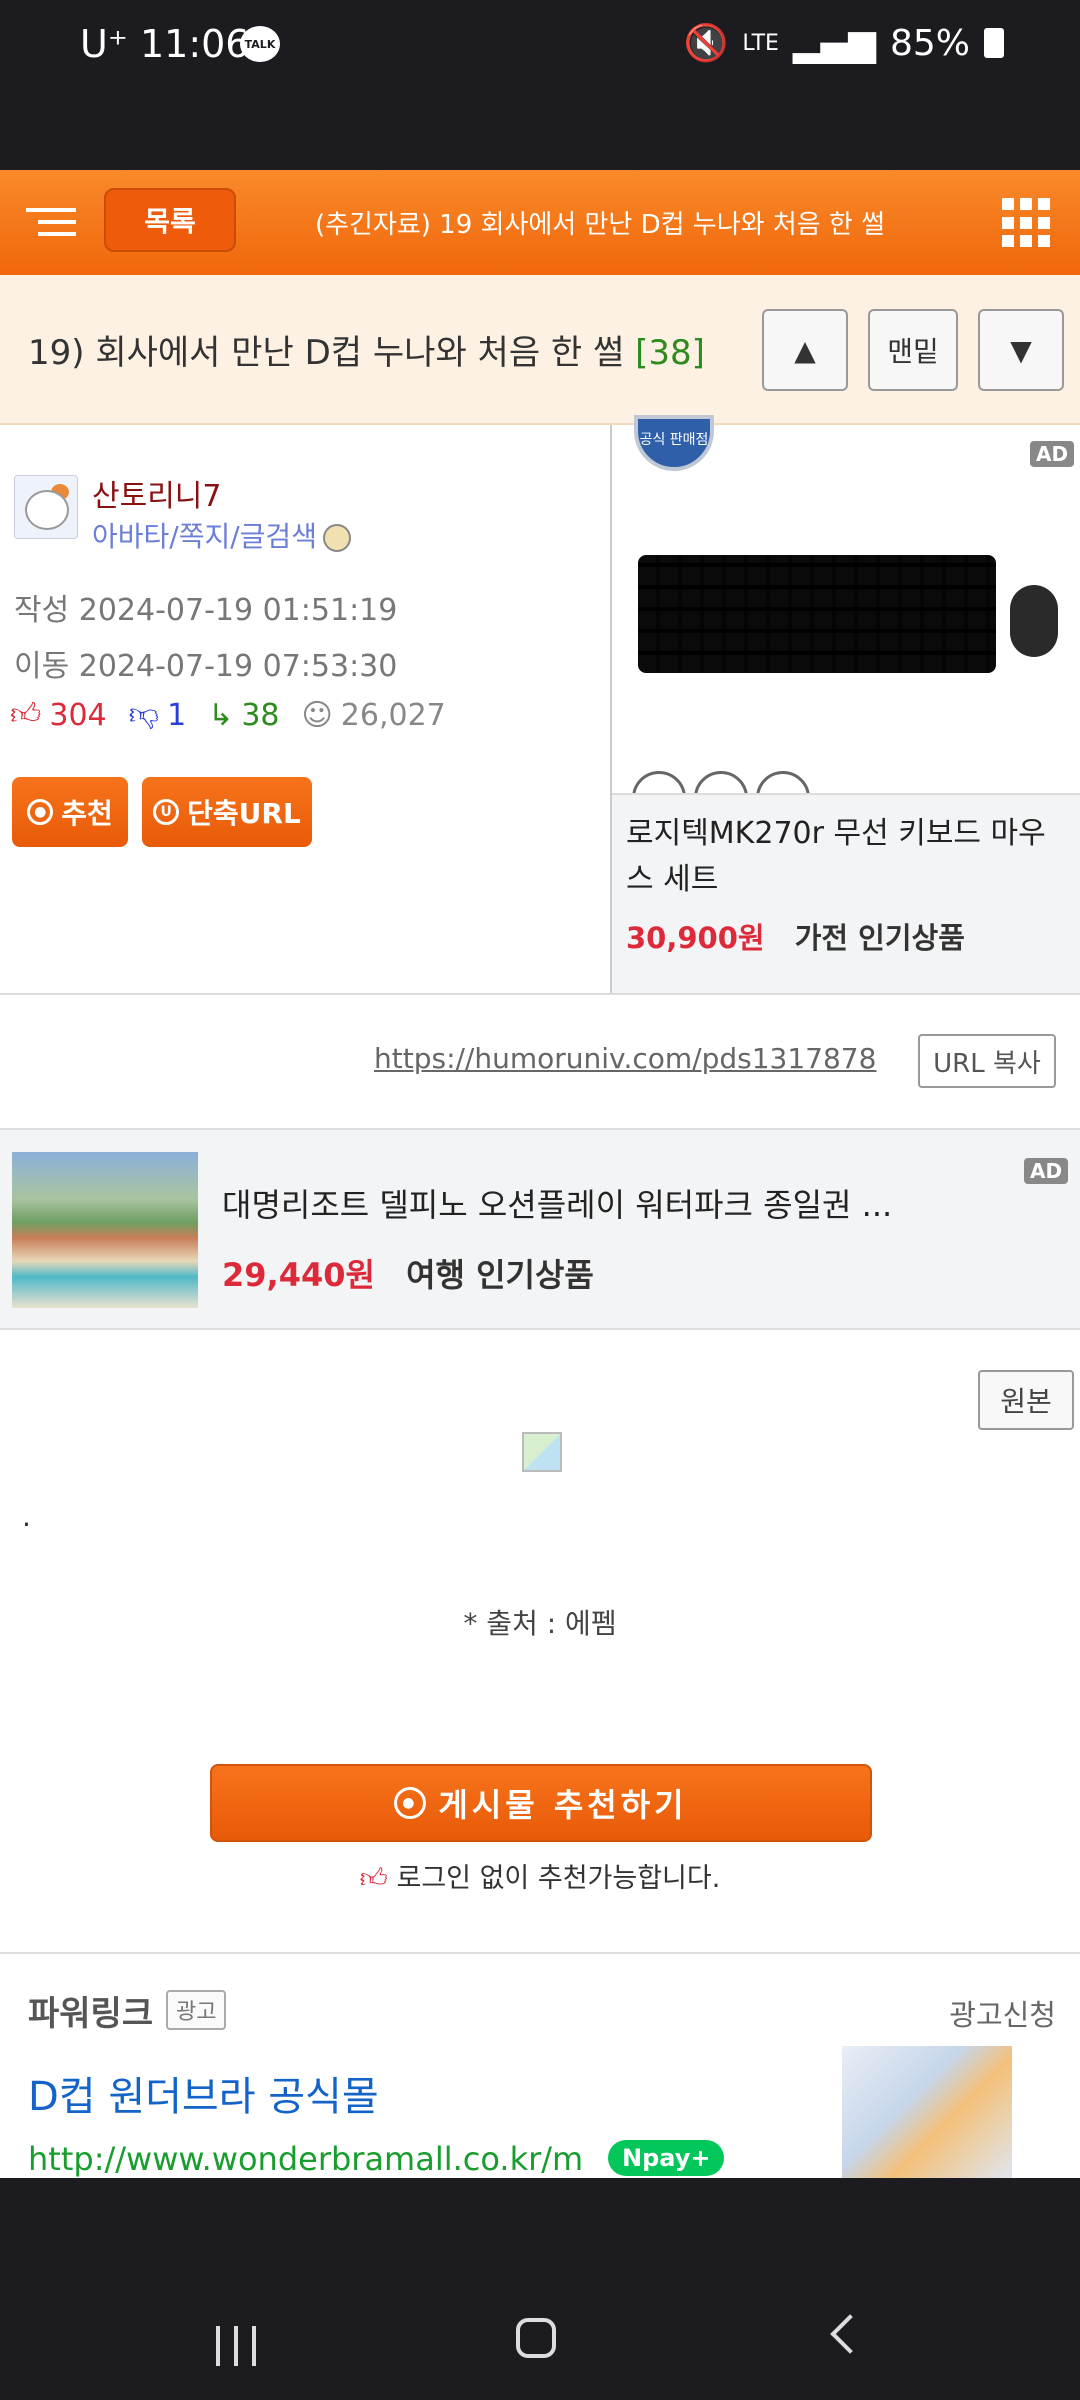  What do you see at coordinates (204, 536) in the screenshot?
I see `author-links-text: 아바타/쪽지/글검색` at bounding box center [204, 536].